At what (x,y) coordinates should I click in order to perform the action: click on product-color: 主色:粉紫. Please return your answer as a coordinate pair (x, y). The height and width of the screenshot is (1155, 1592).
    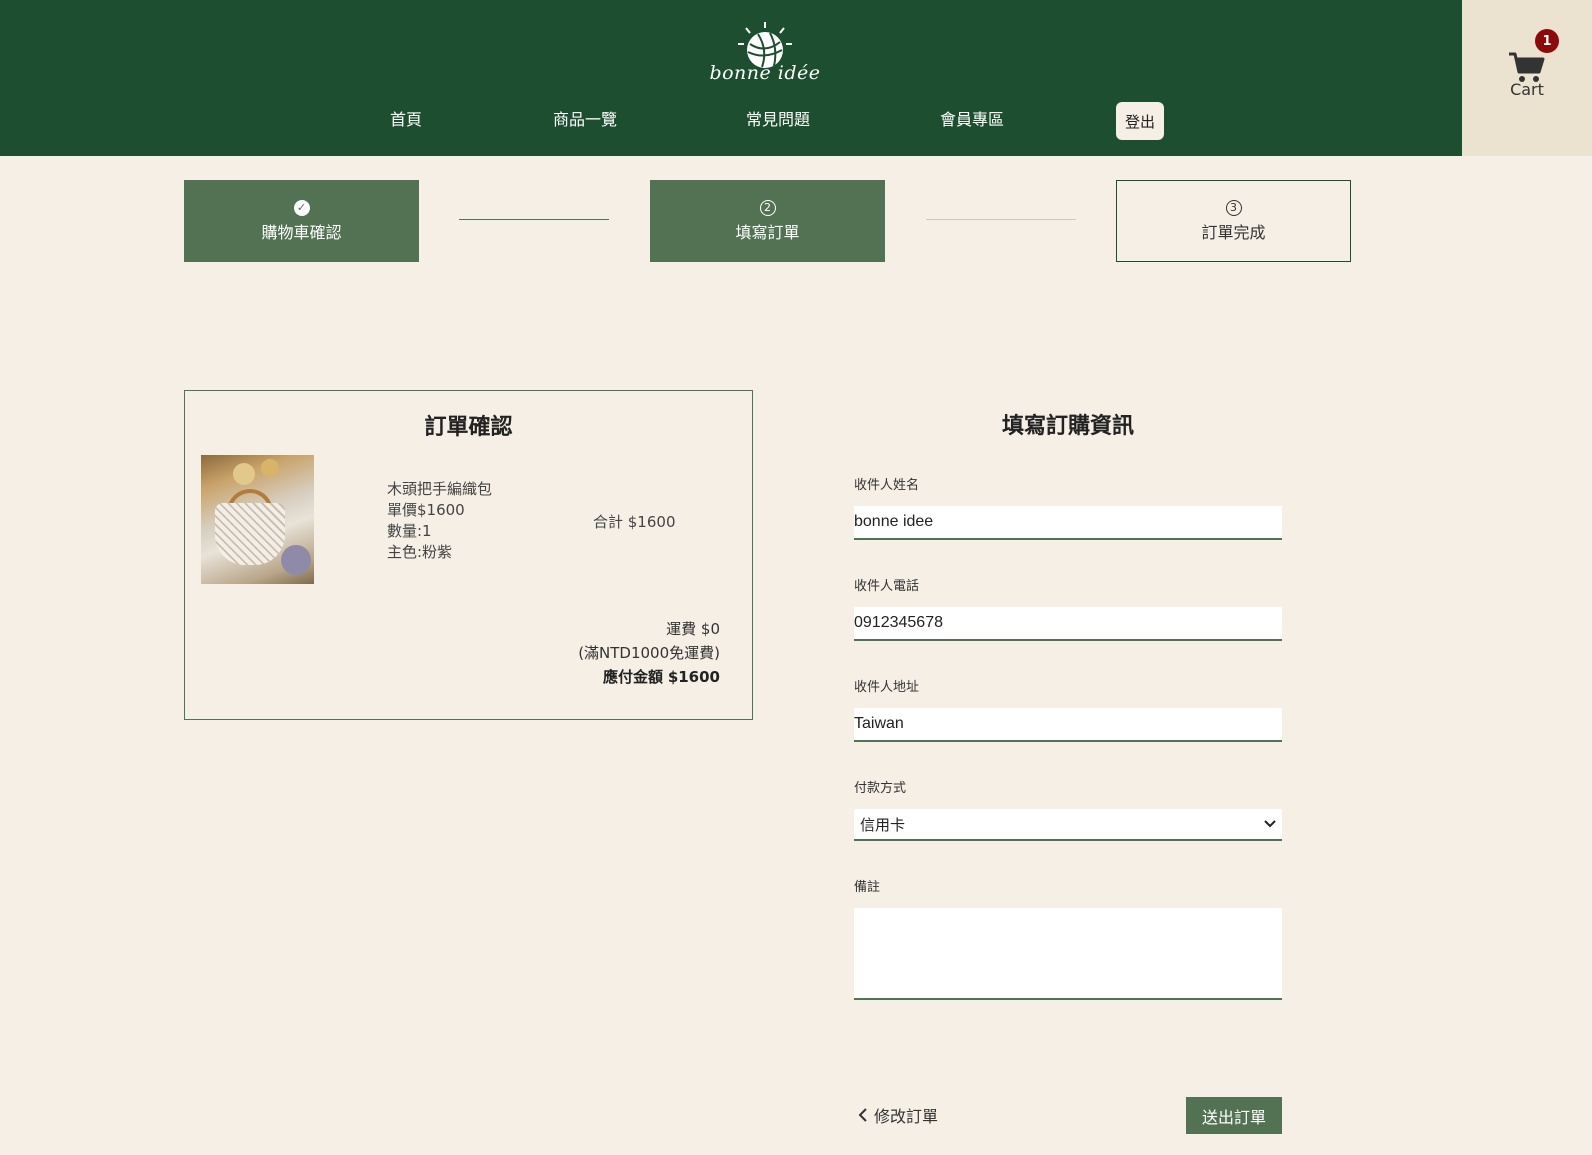
    Looking at the image, I should click on (420, 552).